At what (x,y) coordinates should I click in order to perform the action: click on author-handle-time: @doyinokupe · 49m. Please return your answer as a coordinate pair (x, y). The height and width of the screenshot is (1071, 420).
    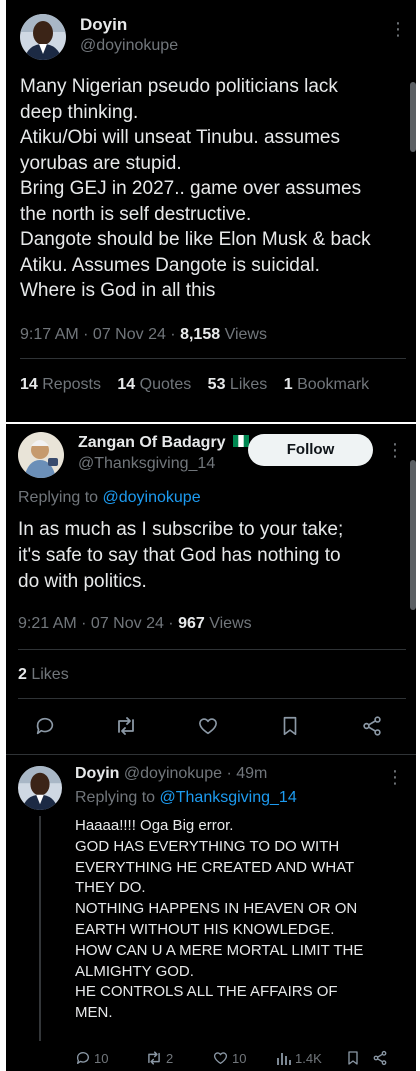
    Looking at the image, I should click on (195, 773).